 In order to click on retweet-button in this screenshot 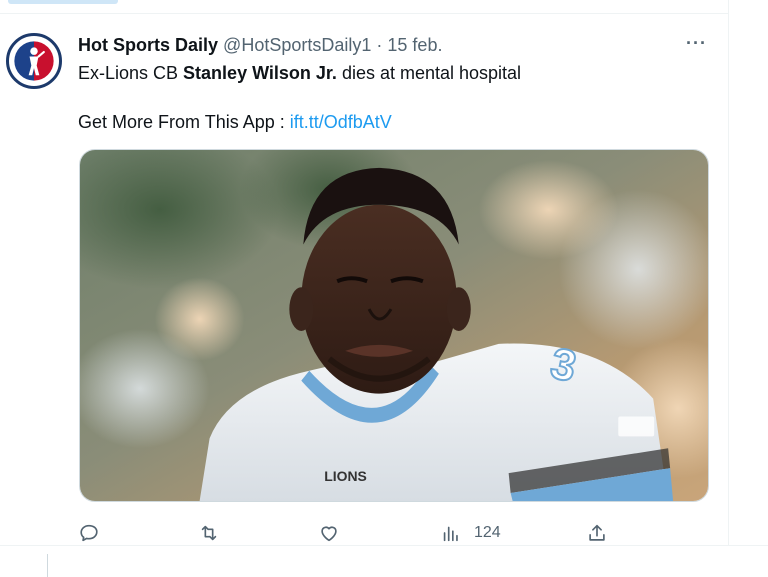, I will do `click(209, 533)`.